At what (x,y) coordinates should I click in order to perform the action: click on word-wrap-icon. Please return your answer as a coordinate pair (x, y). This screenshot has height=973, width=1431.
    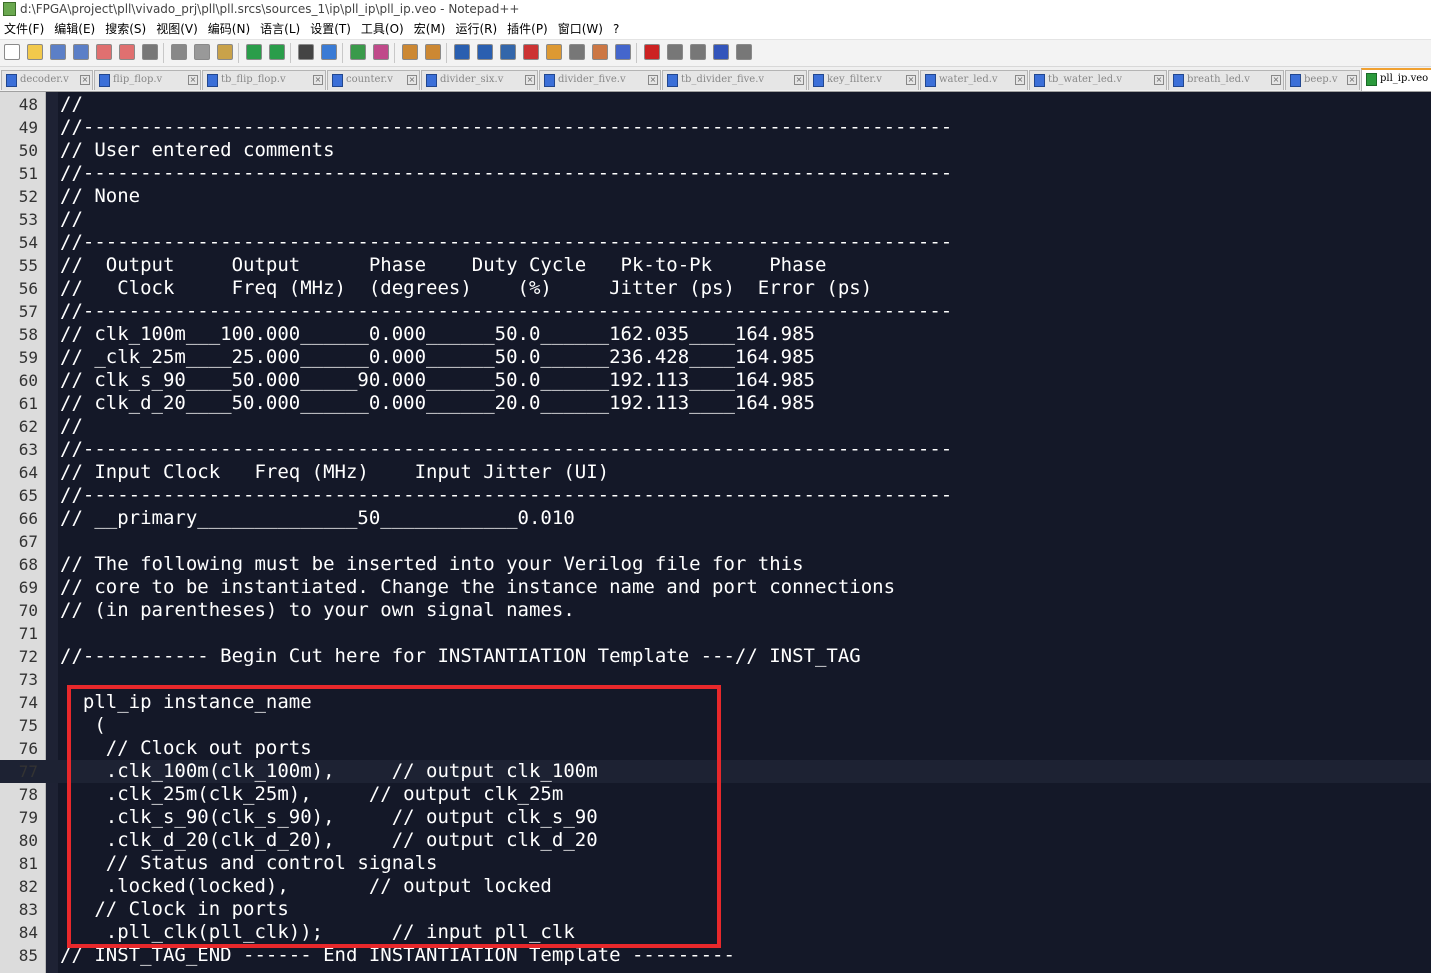
    Looking at the image, I should click on (462, 52).